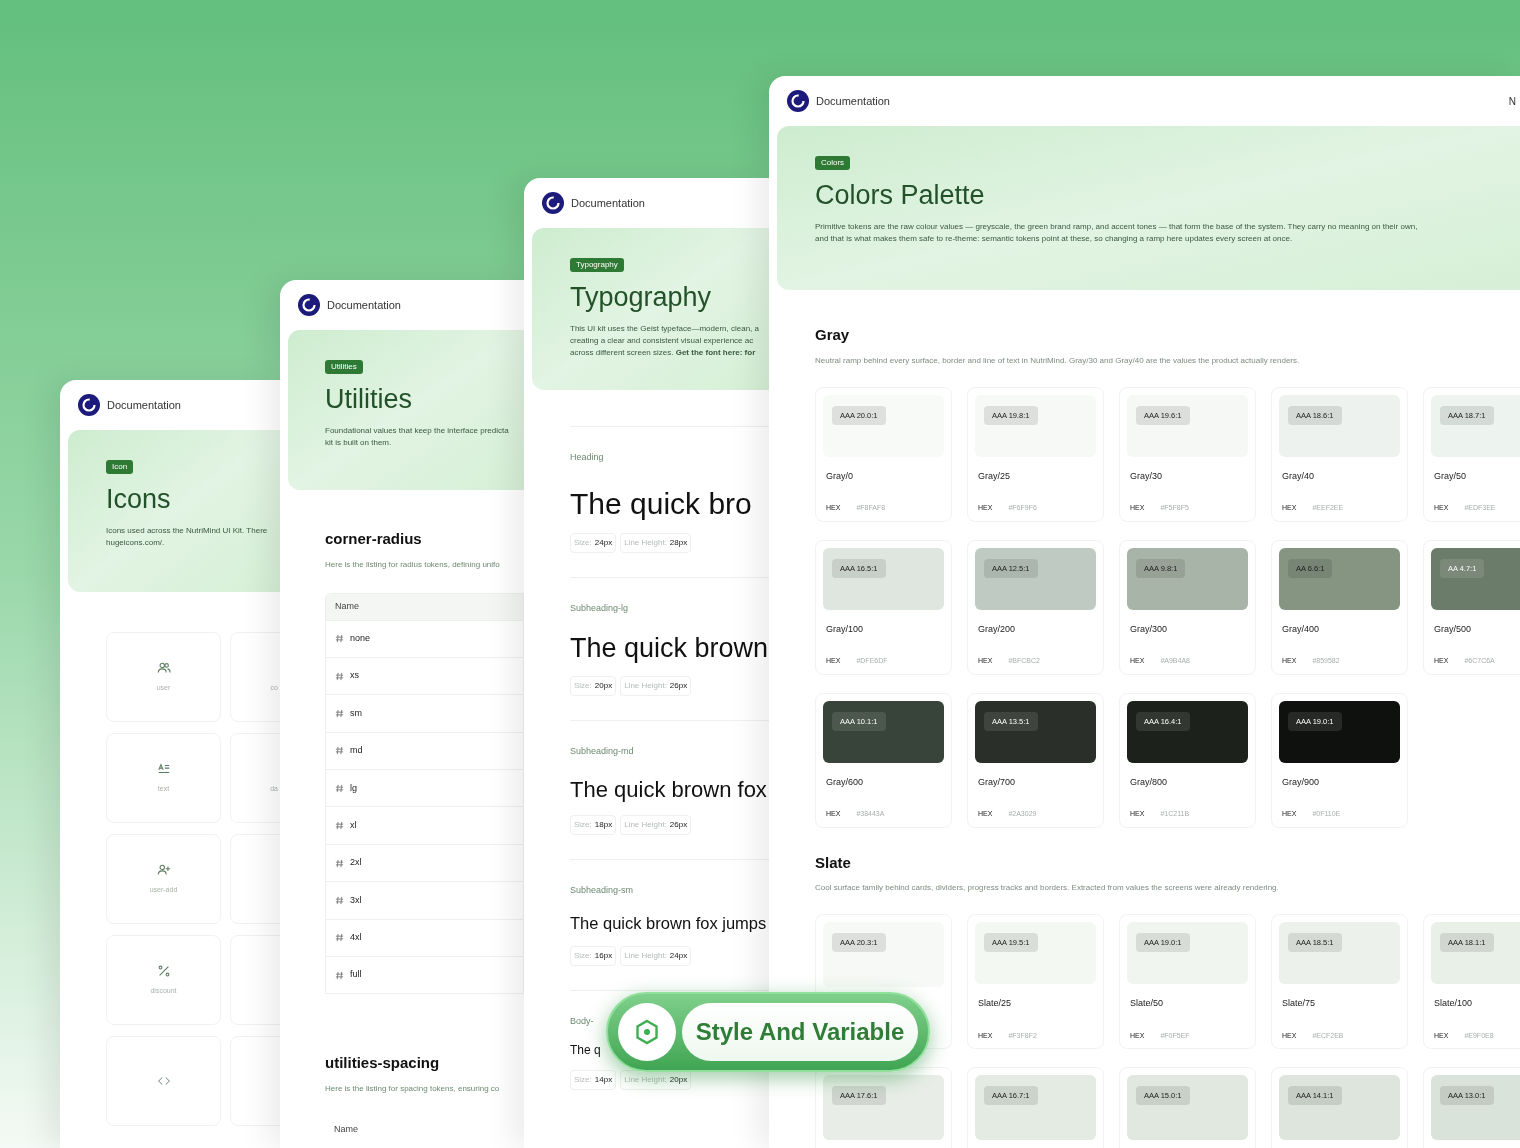  I want to click on color-name: Gray/900, so click(1301, 782).